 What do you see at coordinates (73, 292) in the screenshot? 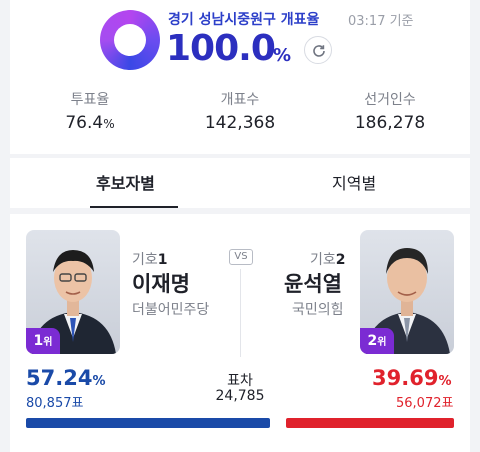
I see `candidate-1-photo: 1위` at bounding box center [73, 292].